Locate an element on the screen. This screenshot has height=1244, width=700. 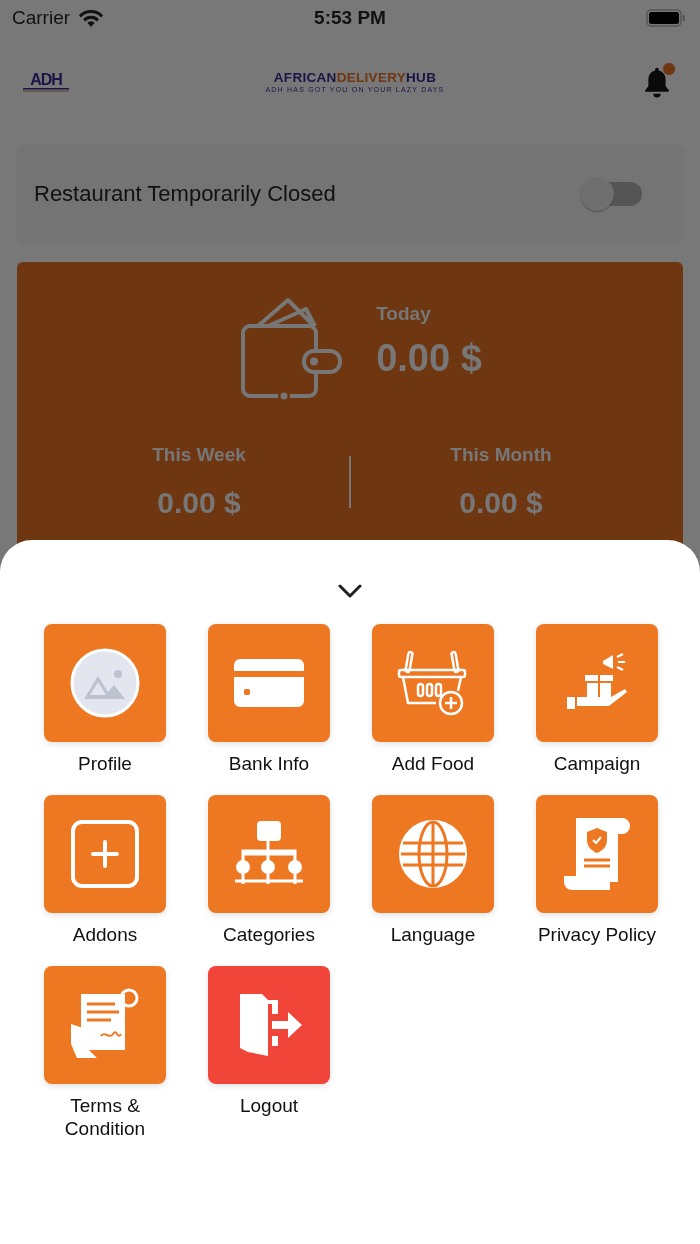
logo: ADH is located at coordinates (46, 82).